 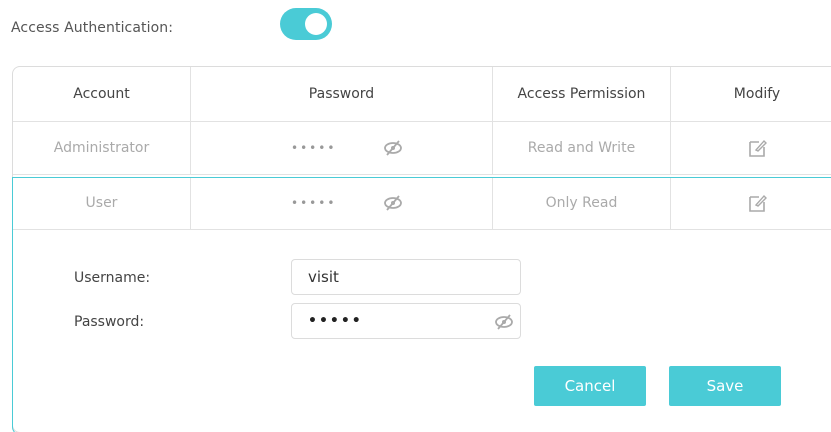 What do you see at coordinates (757, 94) in the screenshot?
I see `header-modify: Modify` at bounding box center [757, 94].